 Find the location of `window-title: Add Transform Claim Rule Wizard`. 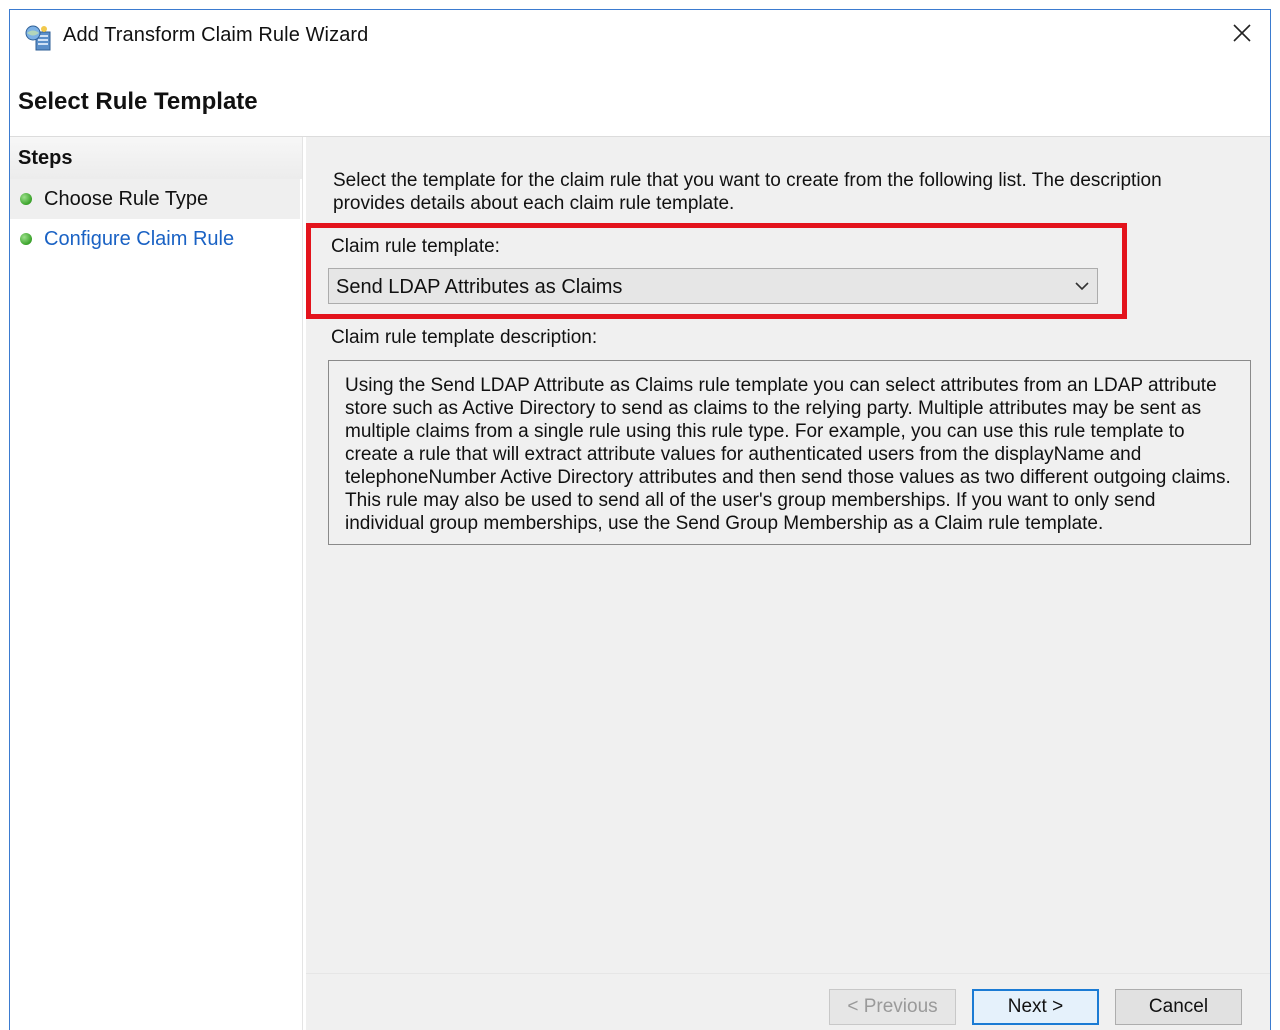

window-title: Add Transform Claim Rule Wizard is located at coordinates (216, 35).